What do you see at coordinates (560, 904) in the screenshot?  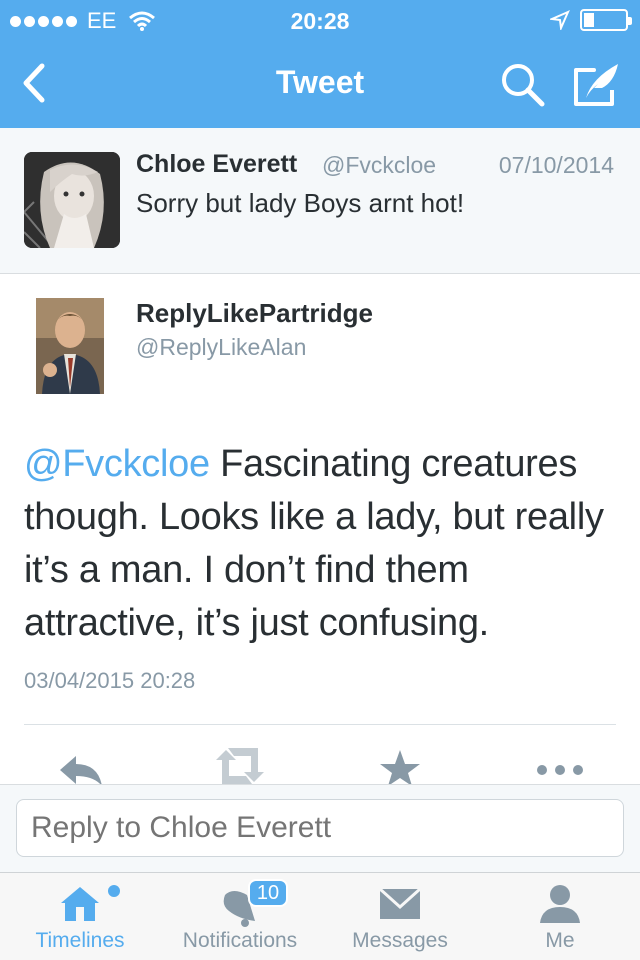 I see `profile-icon` at bounding box center [560, 904].